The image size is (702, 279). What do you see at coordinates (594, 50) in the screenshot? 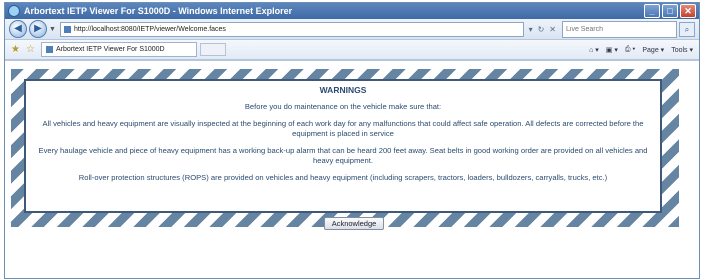
I see `home-button: ⌂ ▾` at bounding box center [594, 50].